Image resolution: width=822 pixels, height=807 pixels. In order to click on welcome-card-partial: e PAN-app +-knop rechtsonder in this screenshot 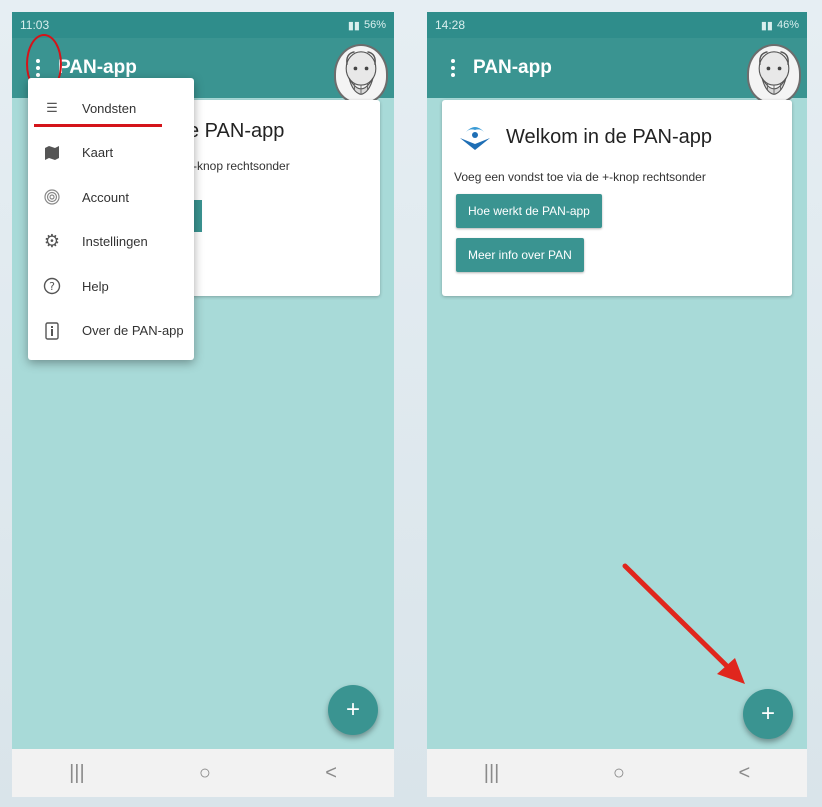, I will do `click(276, 198)`.